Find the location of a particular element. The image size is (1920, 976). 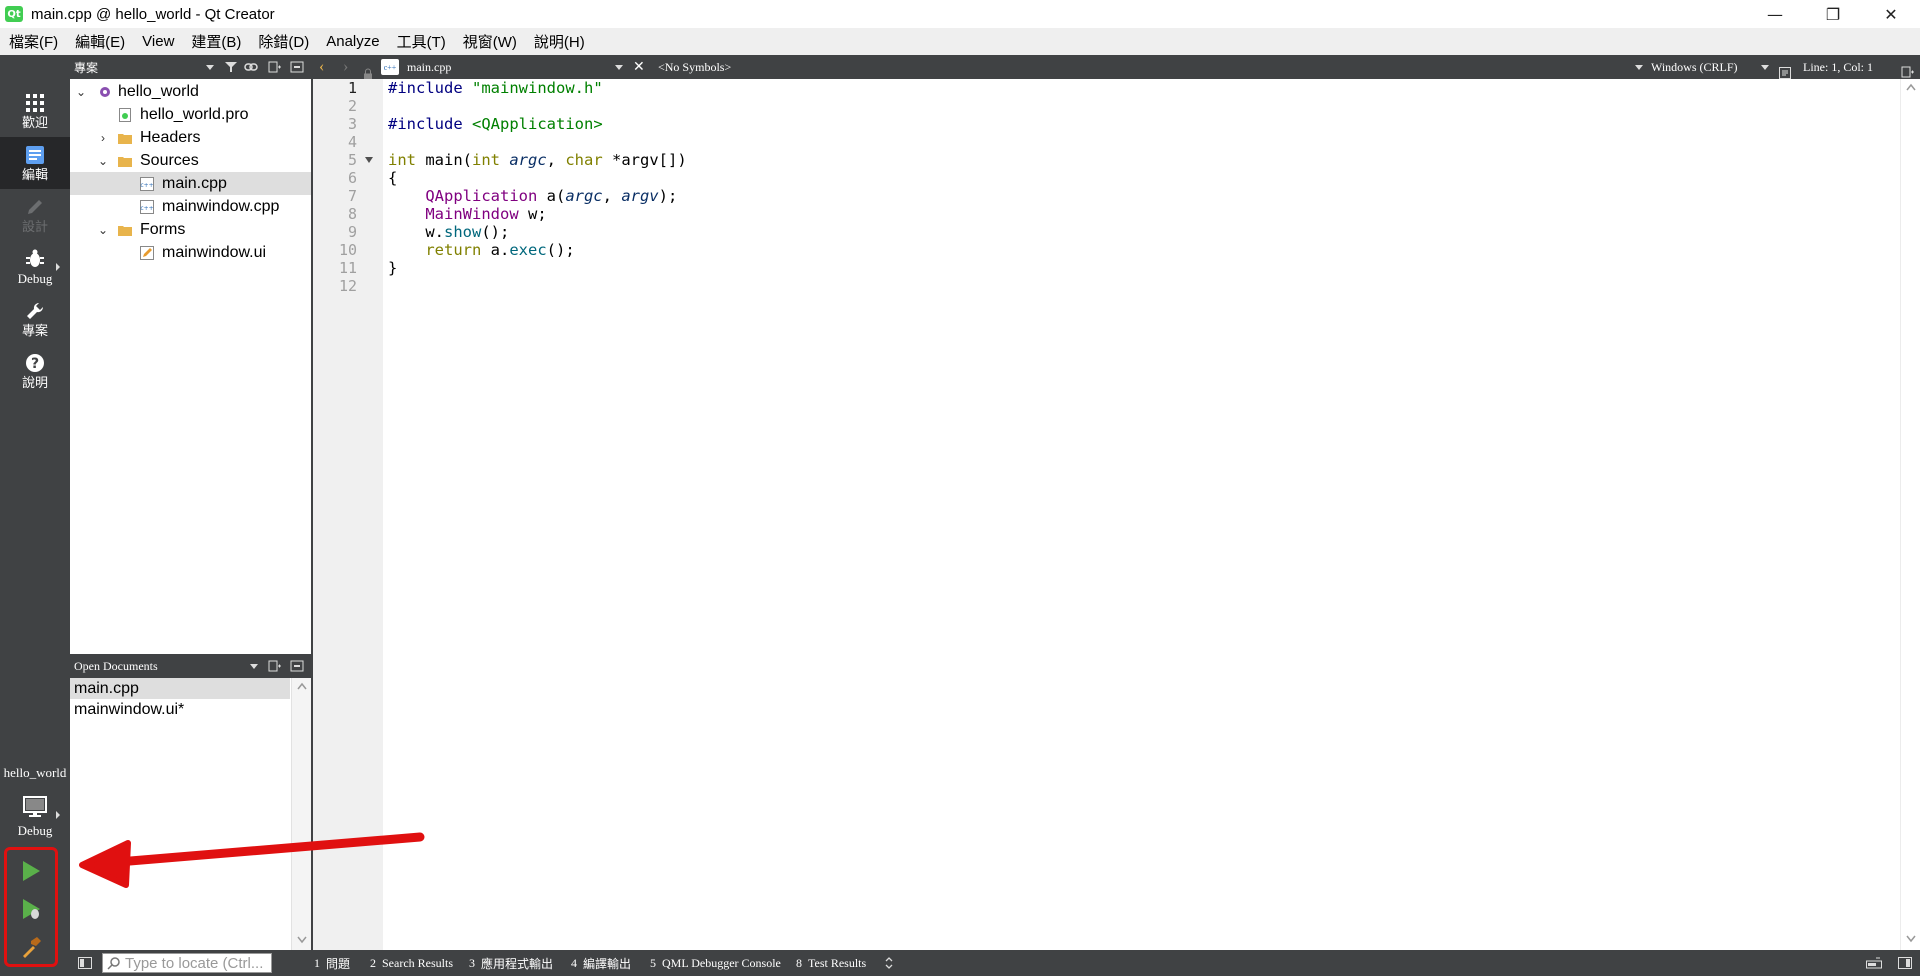

mode-edit: 編輯 is located at coordinates (35, 163).